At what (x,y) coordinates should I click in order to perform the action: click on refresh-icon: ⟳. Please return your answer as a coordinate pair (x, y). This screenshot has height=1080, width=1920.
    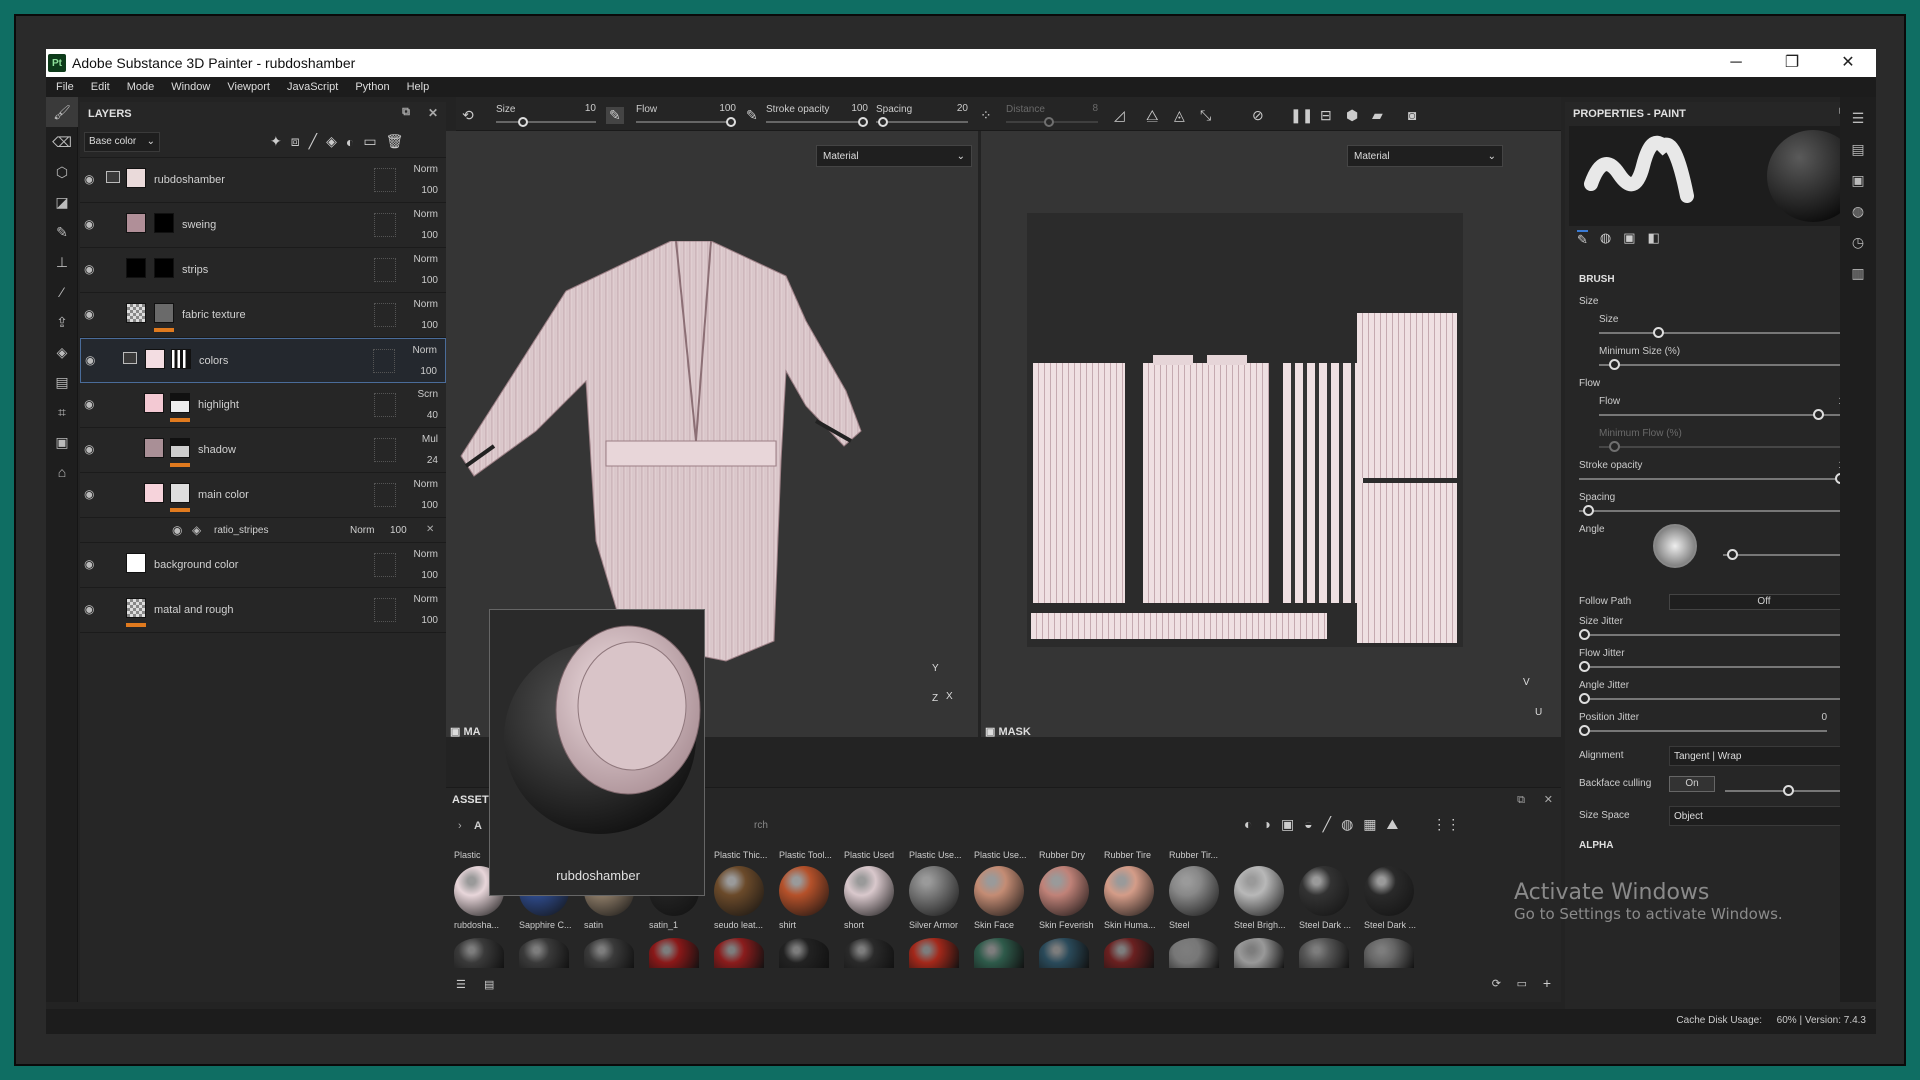
    Looking at the image, I should click on (1496, 983).